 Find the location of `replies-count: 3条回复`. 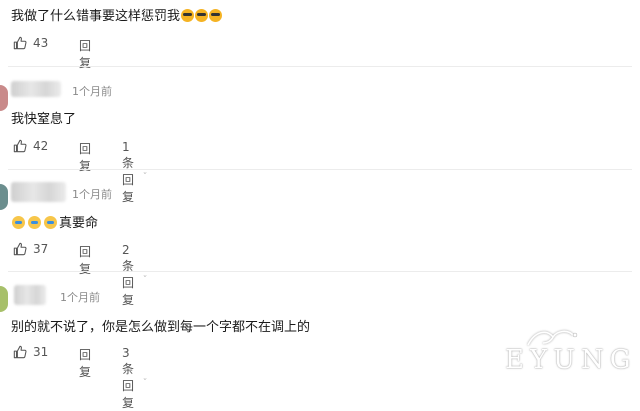

replies-count: 3条回复 is located at coordinates (128, 378).